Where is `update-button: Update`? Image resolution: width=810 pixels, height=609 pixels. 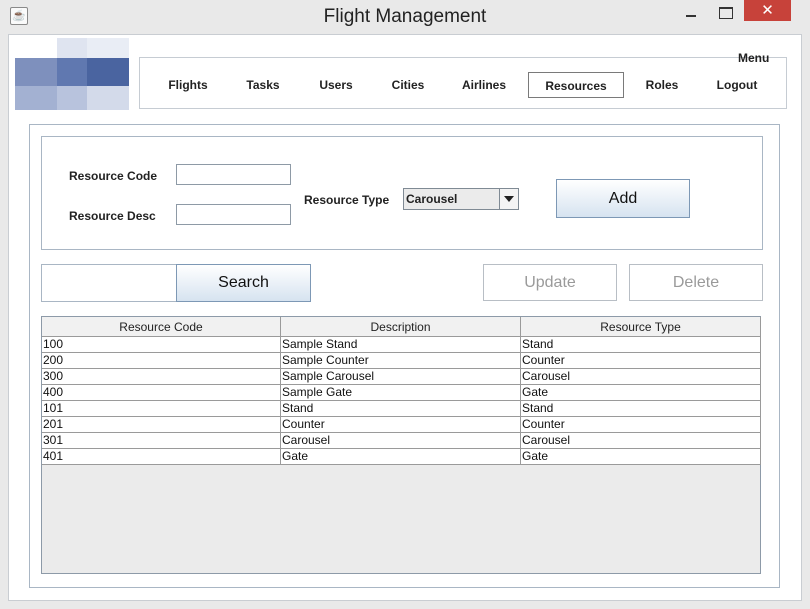
update-button: Update is located at coordinates (550, 282).